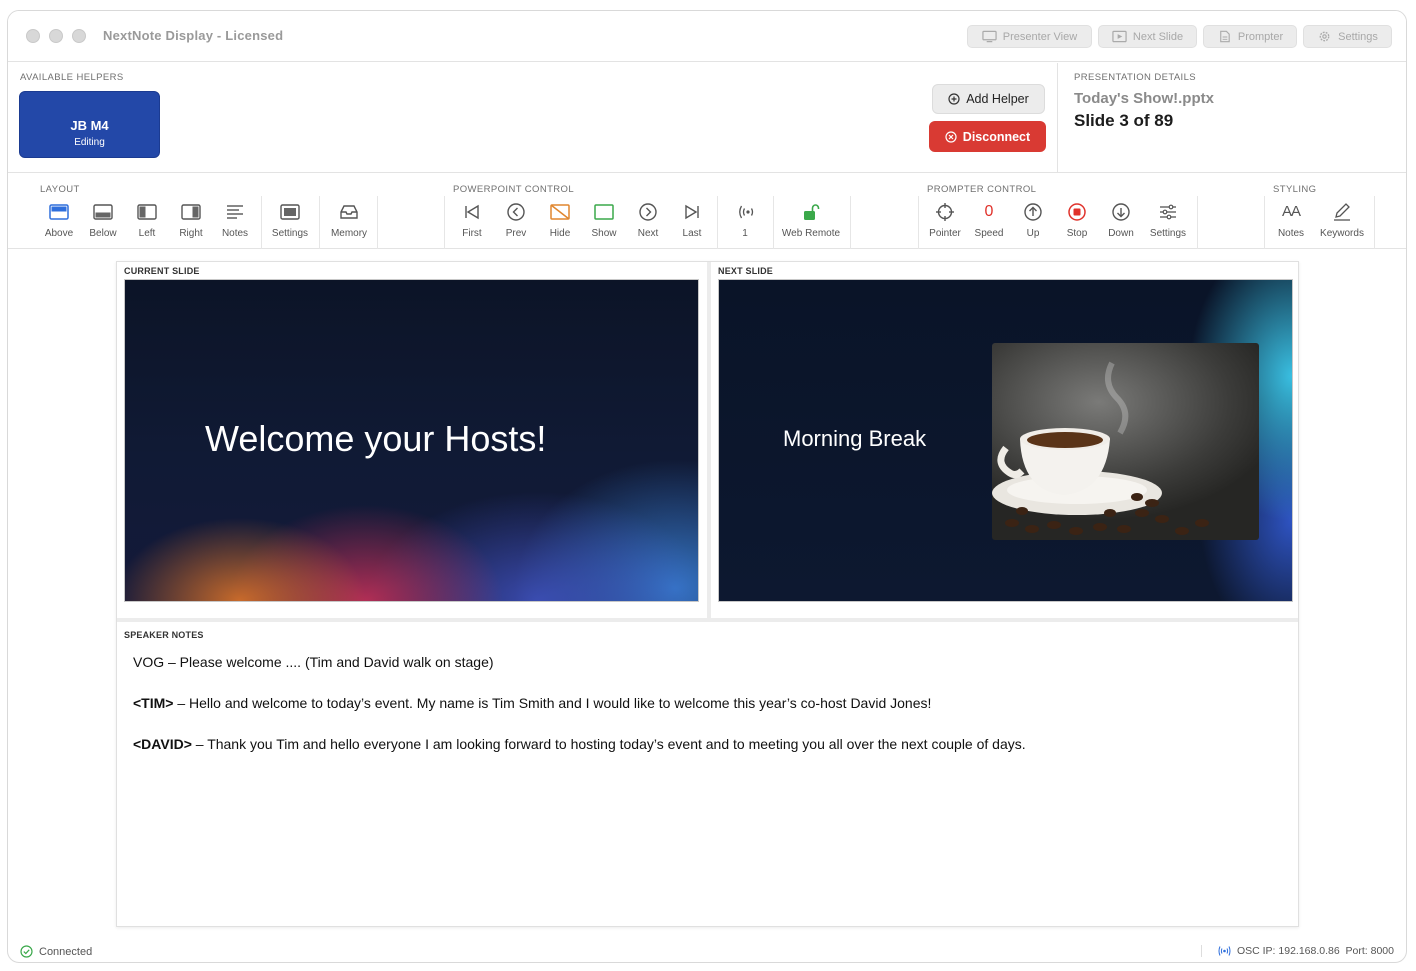 The height and width of the screenshot is (971, 1416). What do you see at coordinates (709, 440) in the screenshot?
I see `vertical-split-handle` at bounding box center [709, 440].